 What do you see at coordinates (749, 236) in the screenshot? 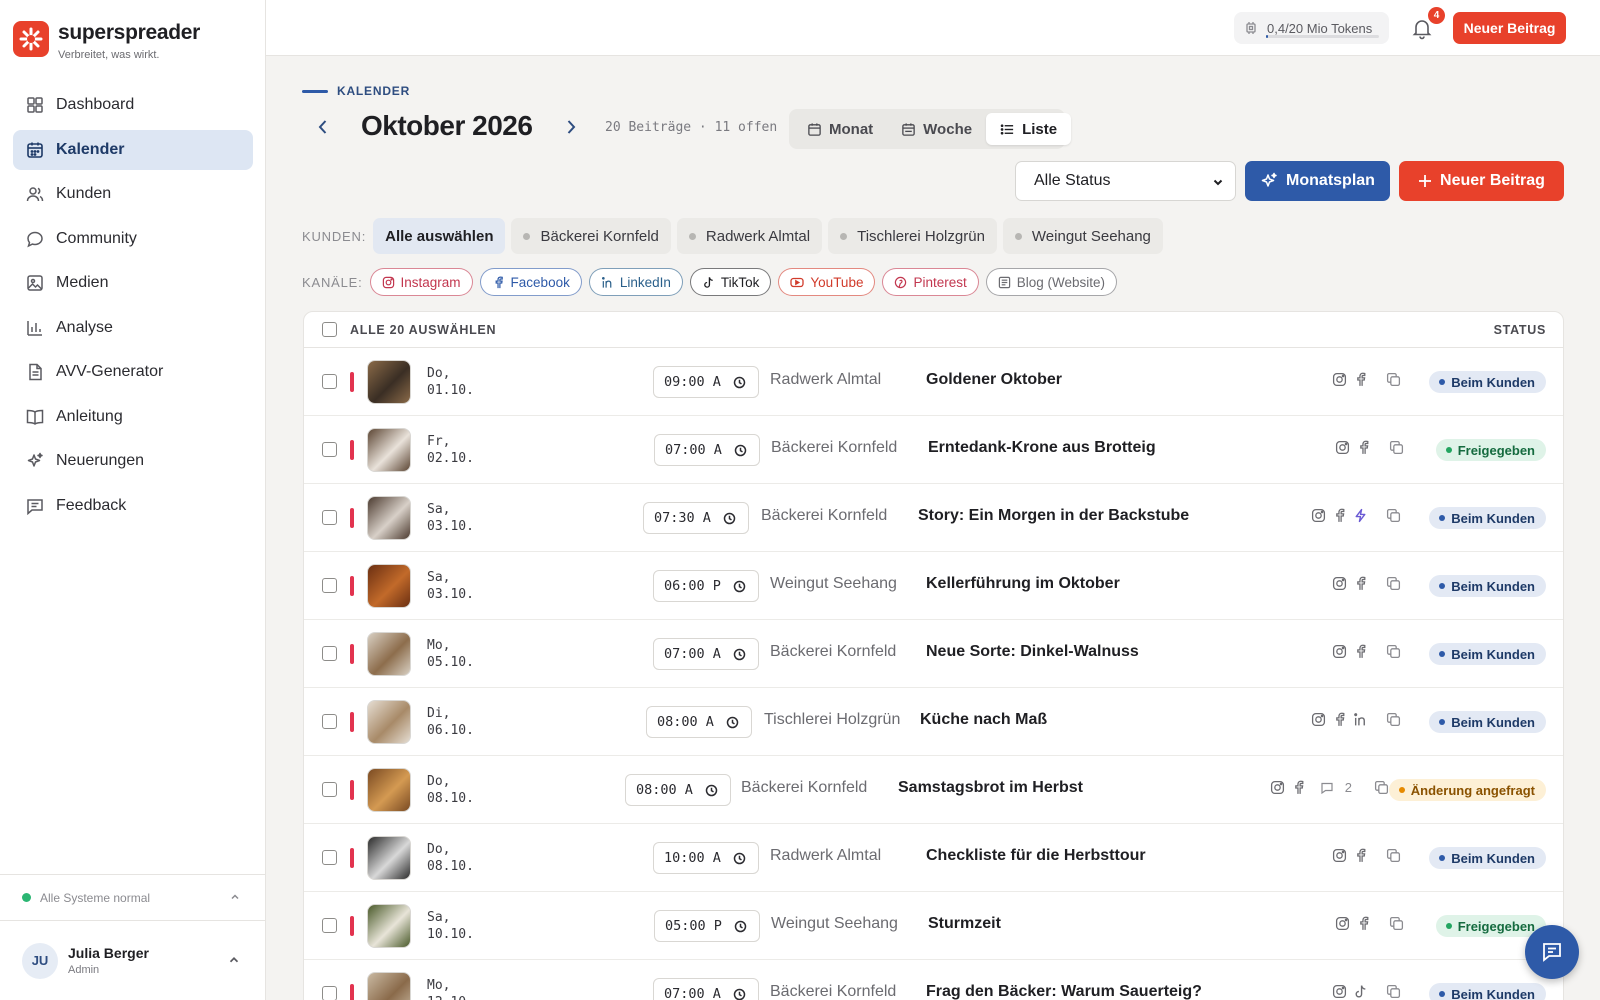
I see `client-chip-radwerk-almtal: Radwerk Almtal` at bounding box center [749, 236].